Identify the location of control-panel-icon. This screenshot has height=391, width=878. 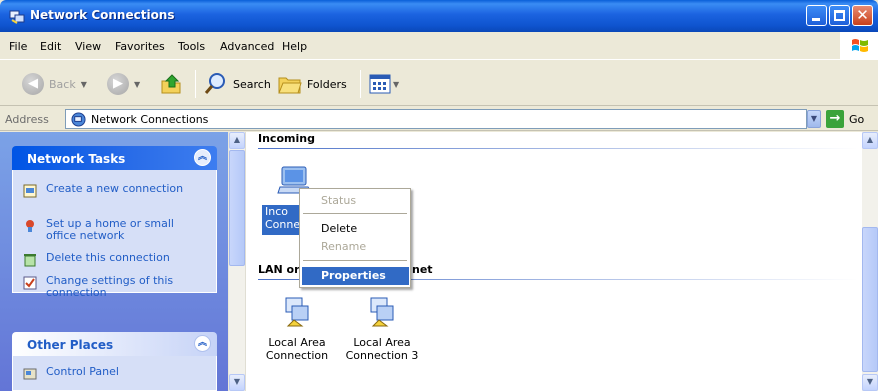
(30, 374).